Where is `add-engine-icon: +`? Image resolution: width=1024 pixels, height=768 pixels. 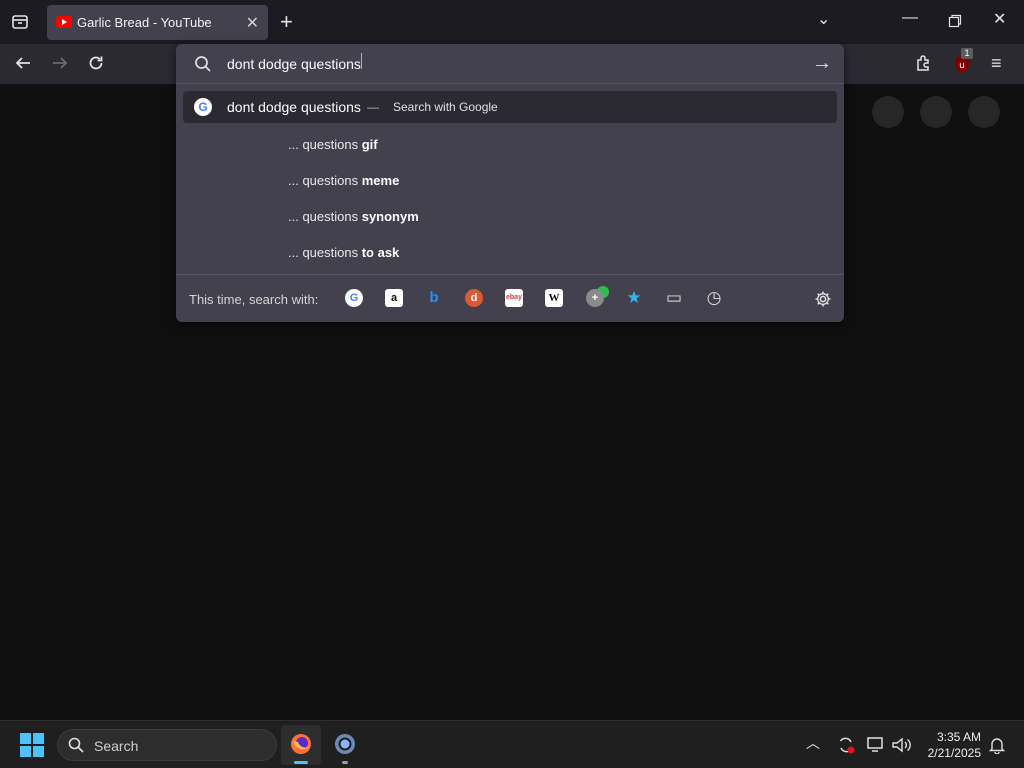
add-engine-icon: + is located at coordinates (595, 298).